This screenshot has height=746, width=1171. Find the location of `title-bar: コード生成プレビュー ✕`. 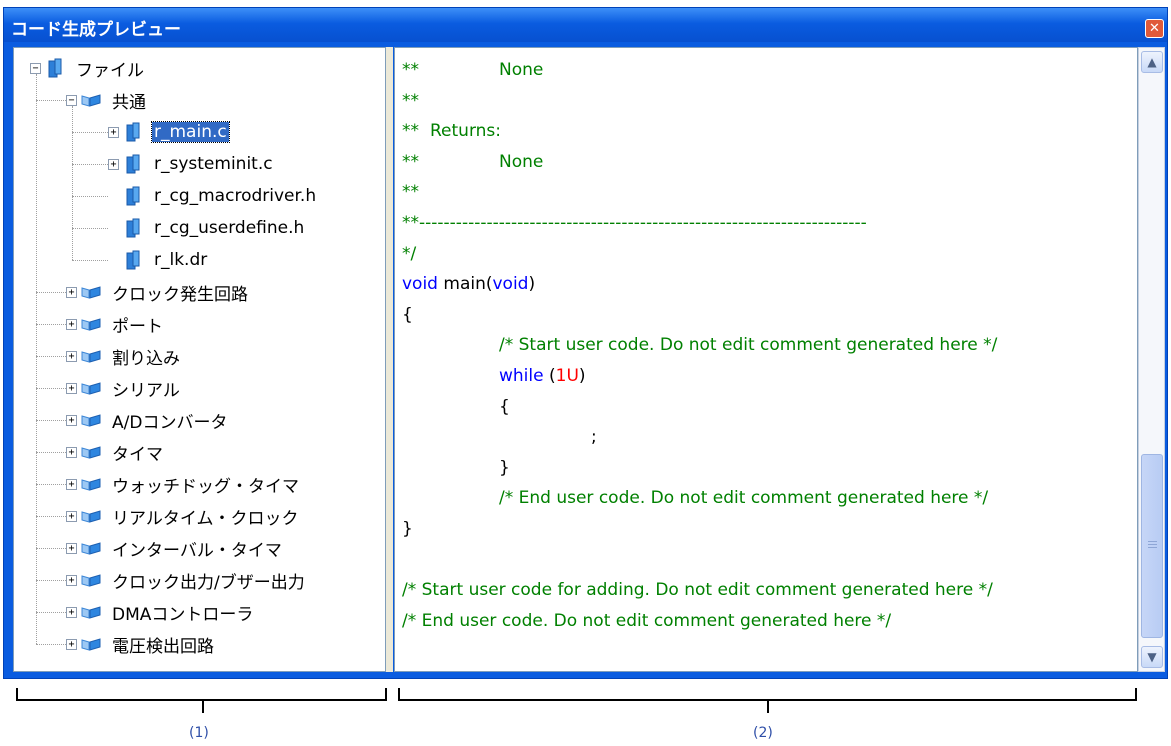

title-bar: コード生成プレビュー ✕ is located at coordinates (585, 25).